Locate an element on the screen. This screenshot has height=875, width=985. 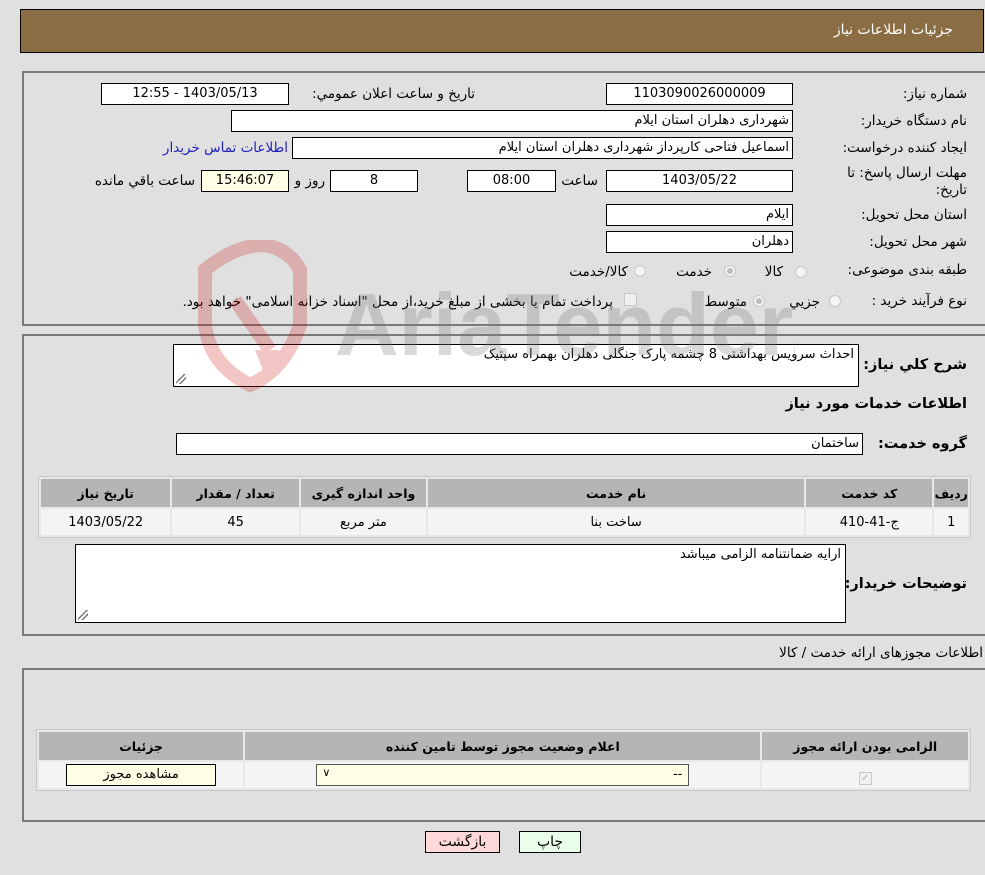
chevron-down-icon: ∨ is located at coordinates (326, 772).